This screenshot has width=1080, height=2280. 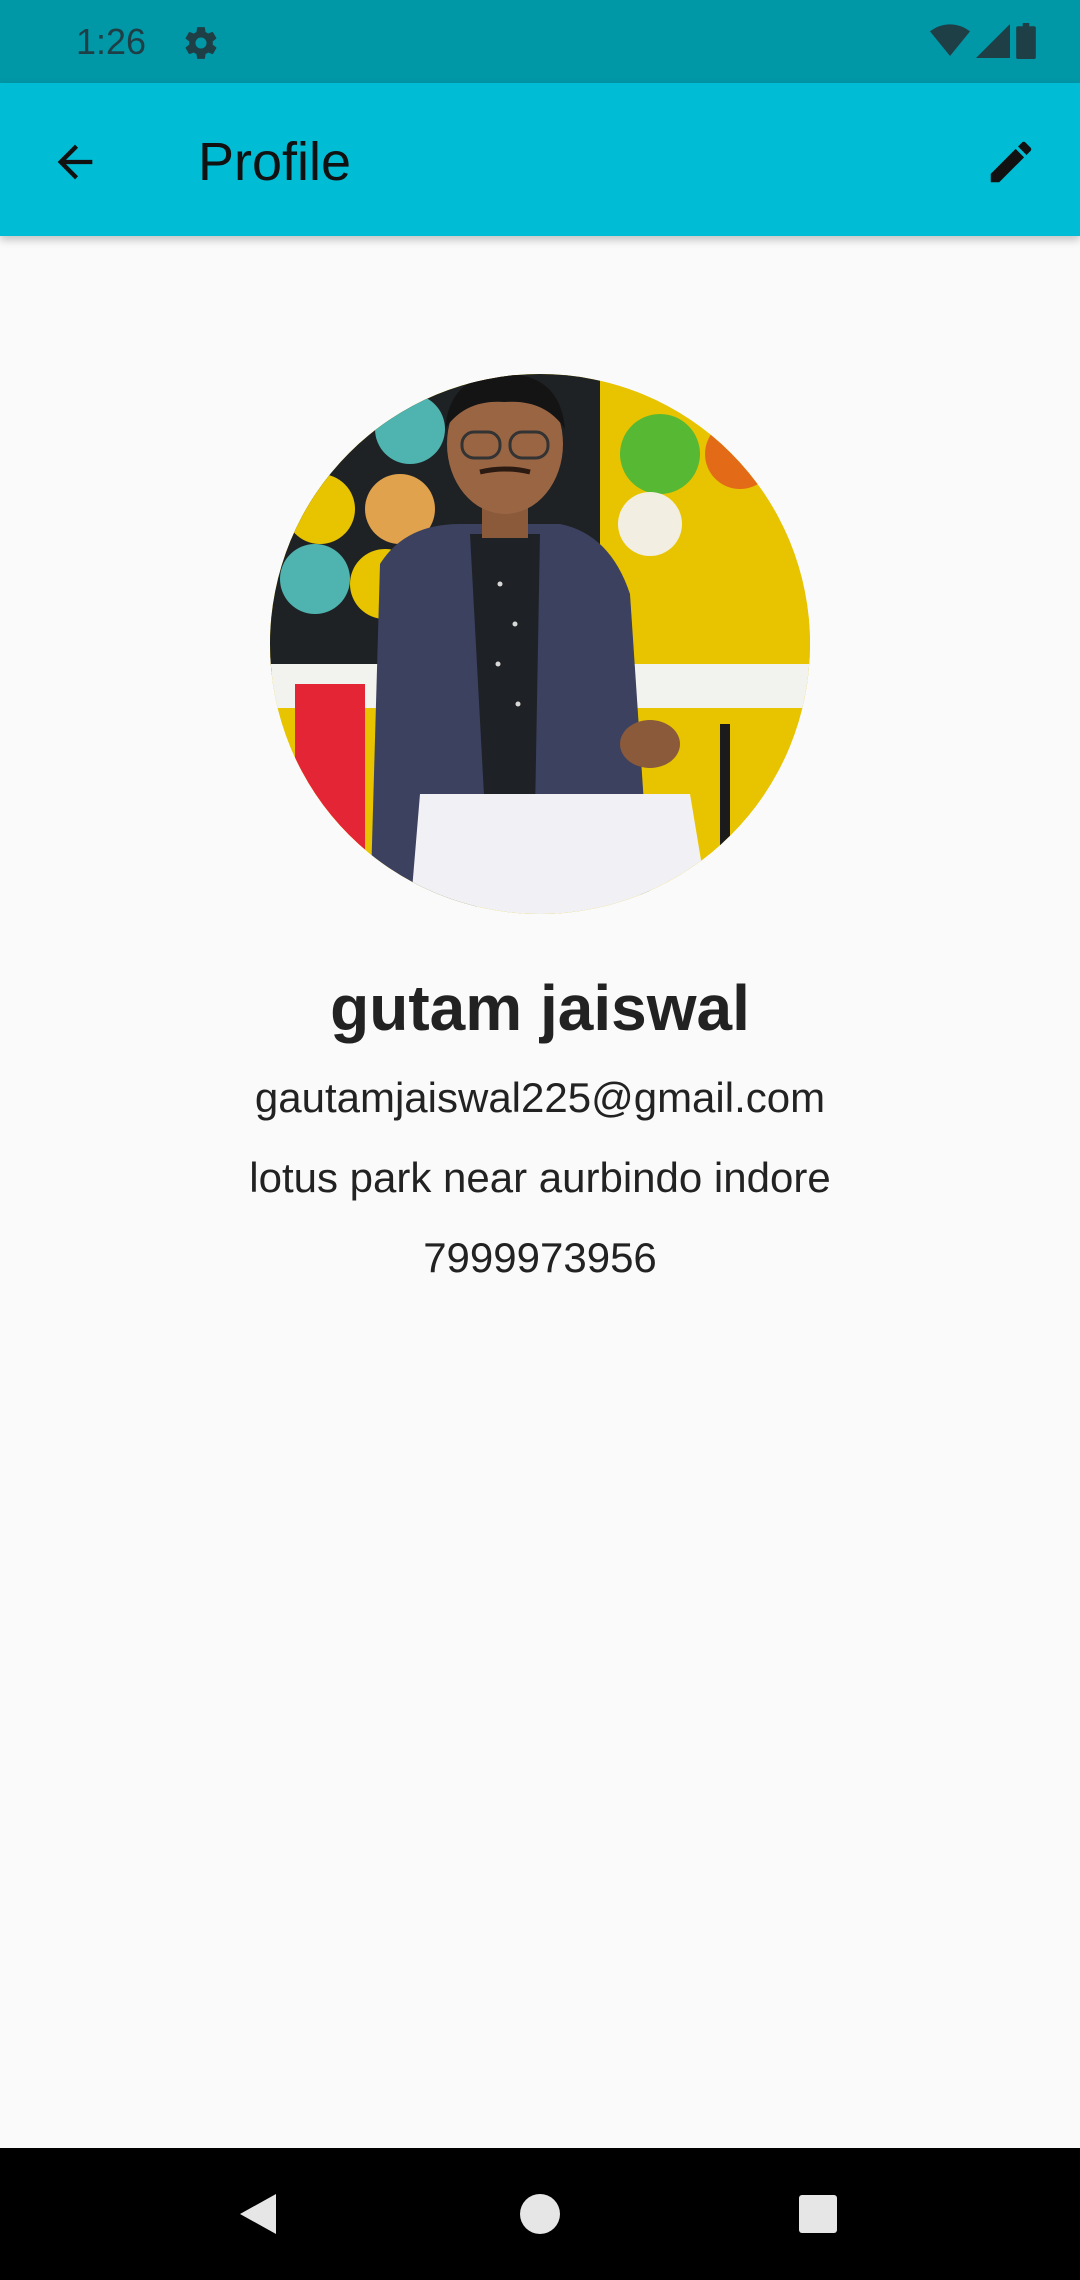 What do you see at coordinates (201, 43) in the screenshot?
I see `gear-icon` at bounding box center [201, 43].